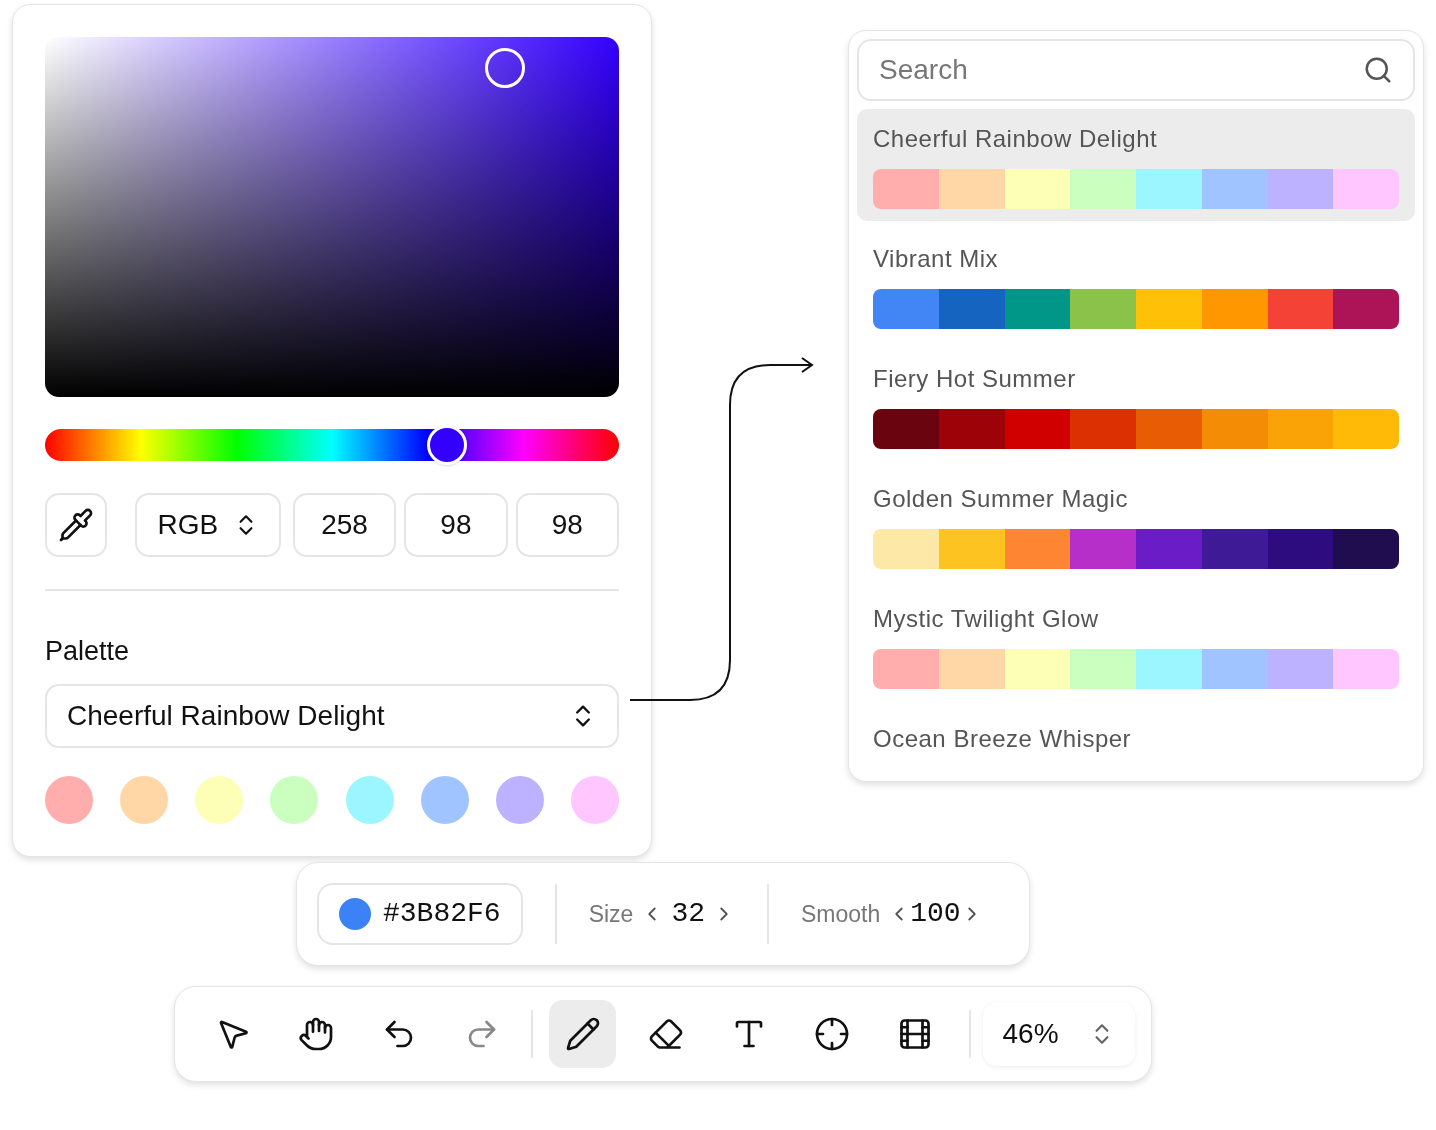 Image resolution: width=1436 pixels, height=1130 pixels. Describe the element at coordinates (1058, 1034) in the screenshot. I see `zoom-select: 46%` at that location.